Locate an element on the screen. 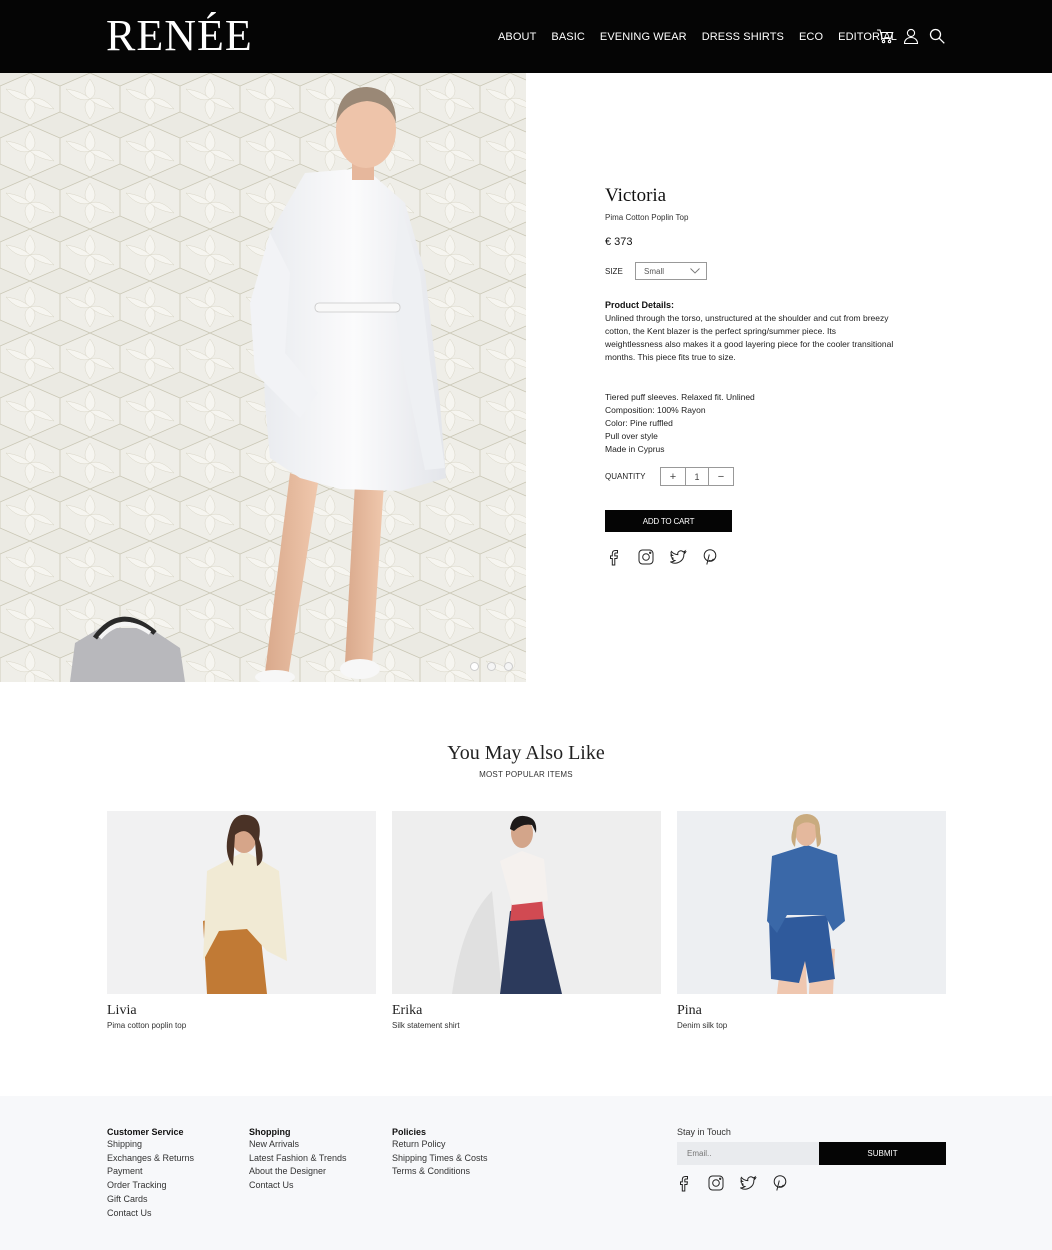  related-card-desc: Silk statement shirt is located at coordinates (426, 1025).